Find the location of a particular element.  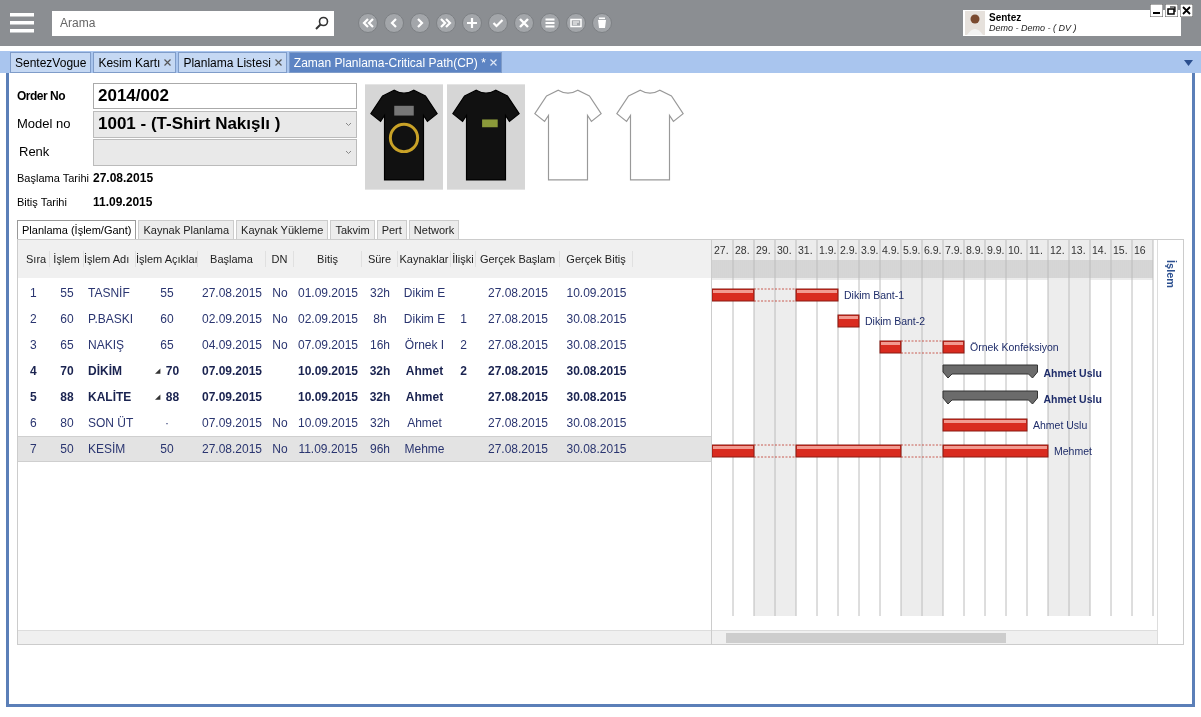

menu-icon is located at coordinates (22, 23).